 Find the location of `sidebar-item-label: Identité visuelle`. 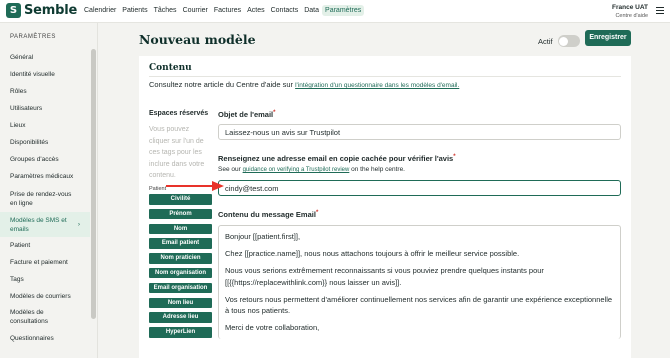

sidebar-item-label: Identité visuelle is located at coordinates (32, 74).